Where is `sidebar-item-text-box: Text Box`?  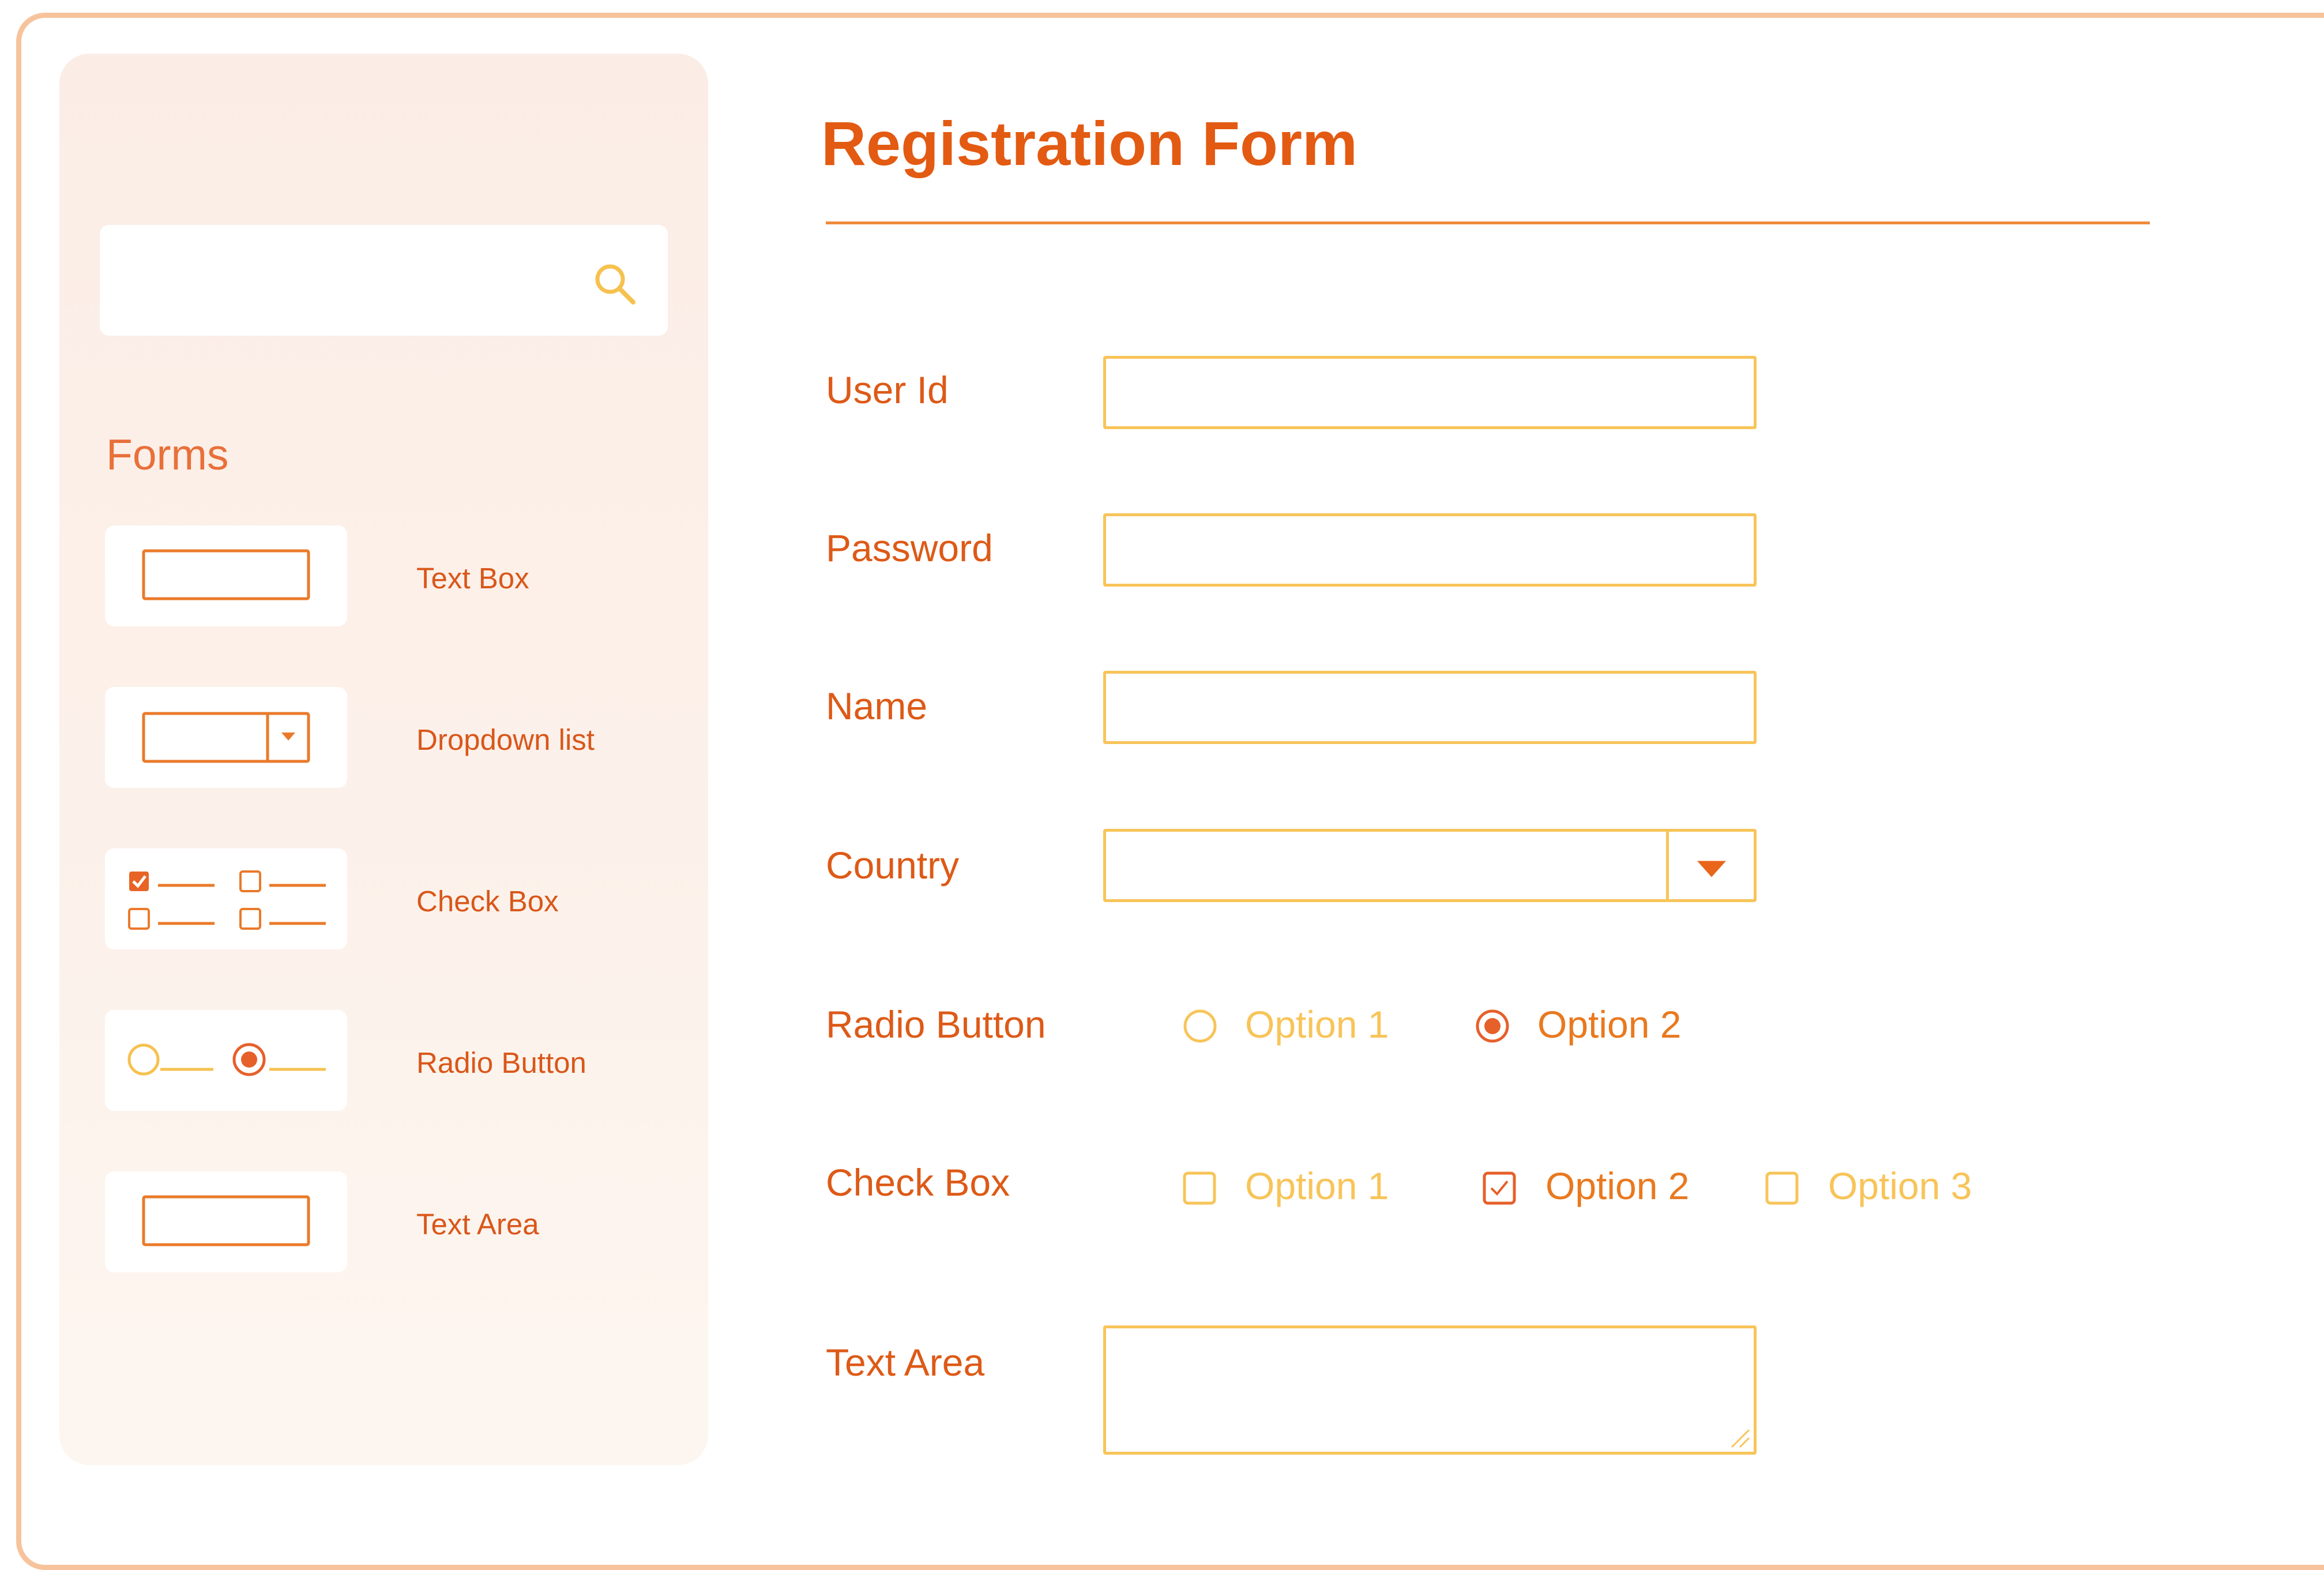 sidebar-item-text-box: Text Box is located at coordinates (317, 575).